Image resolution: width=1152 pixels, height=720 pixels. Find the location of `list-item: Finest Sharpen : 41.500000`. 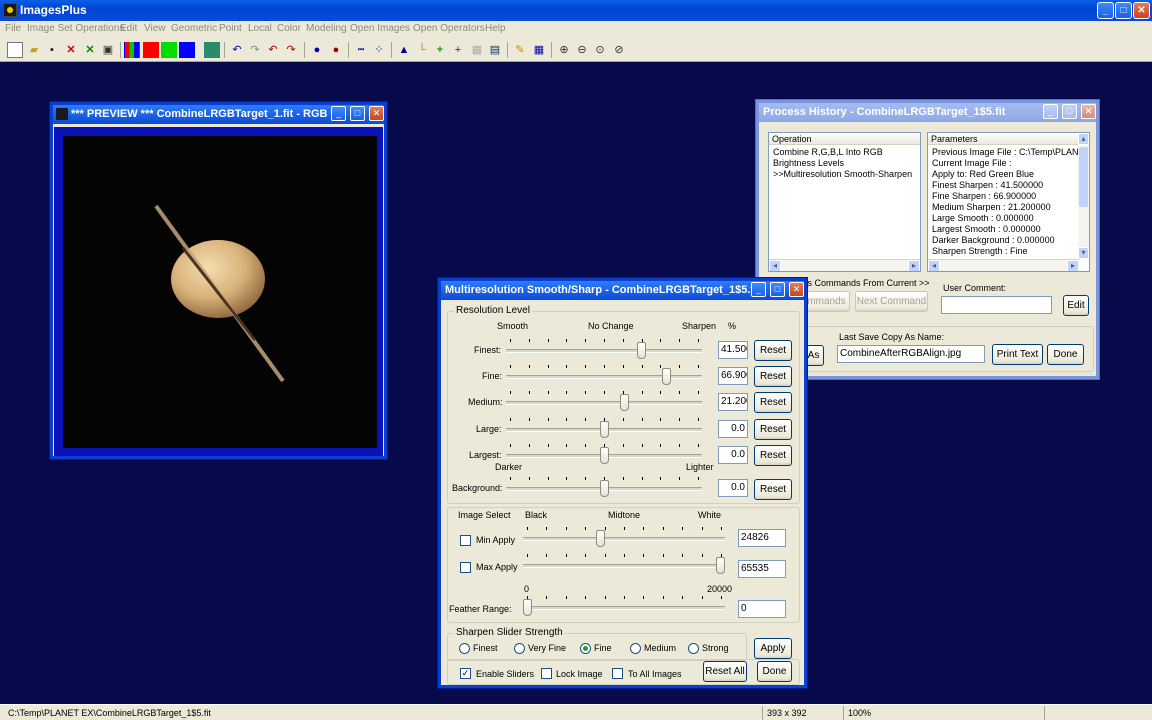

list-item: Finest Sharpen : 41.500000 is located at coordinates (1003, 185).